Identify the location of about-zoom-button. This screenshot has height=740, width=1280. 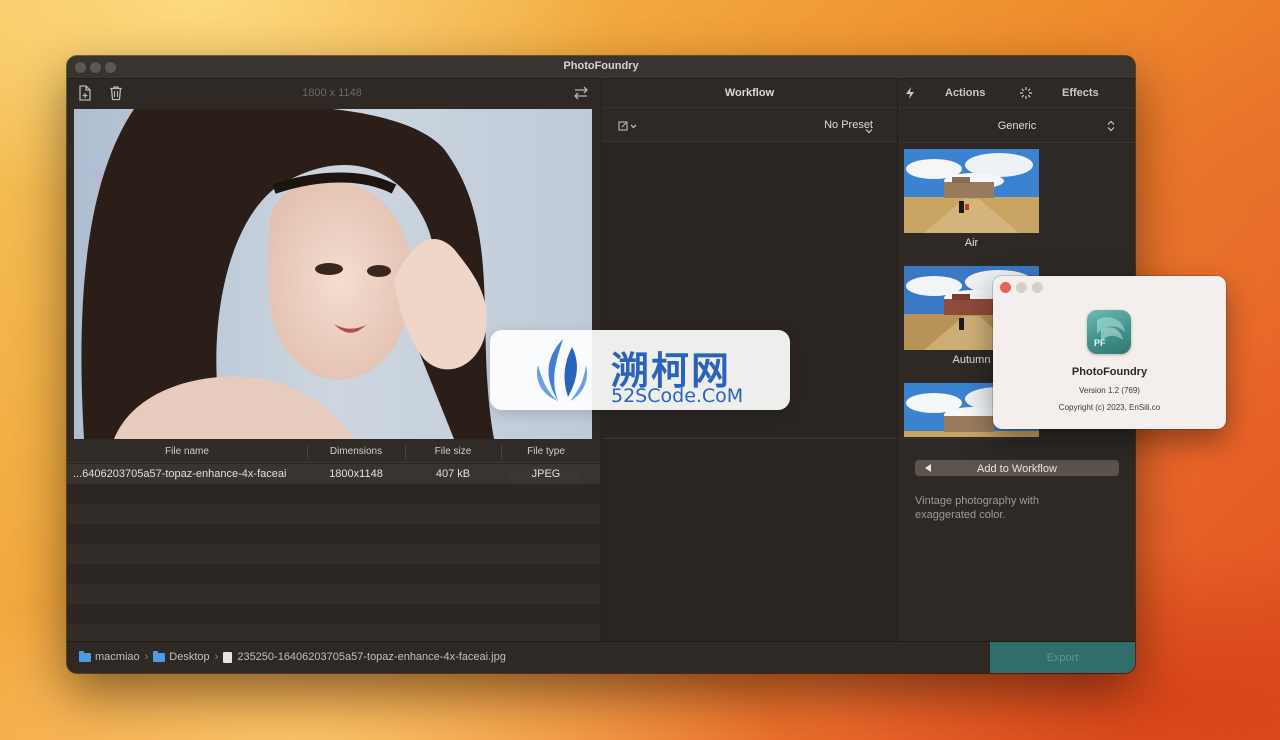
(1037, 287).